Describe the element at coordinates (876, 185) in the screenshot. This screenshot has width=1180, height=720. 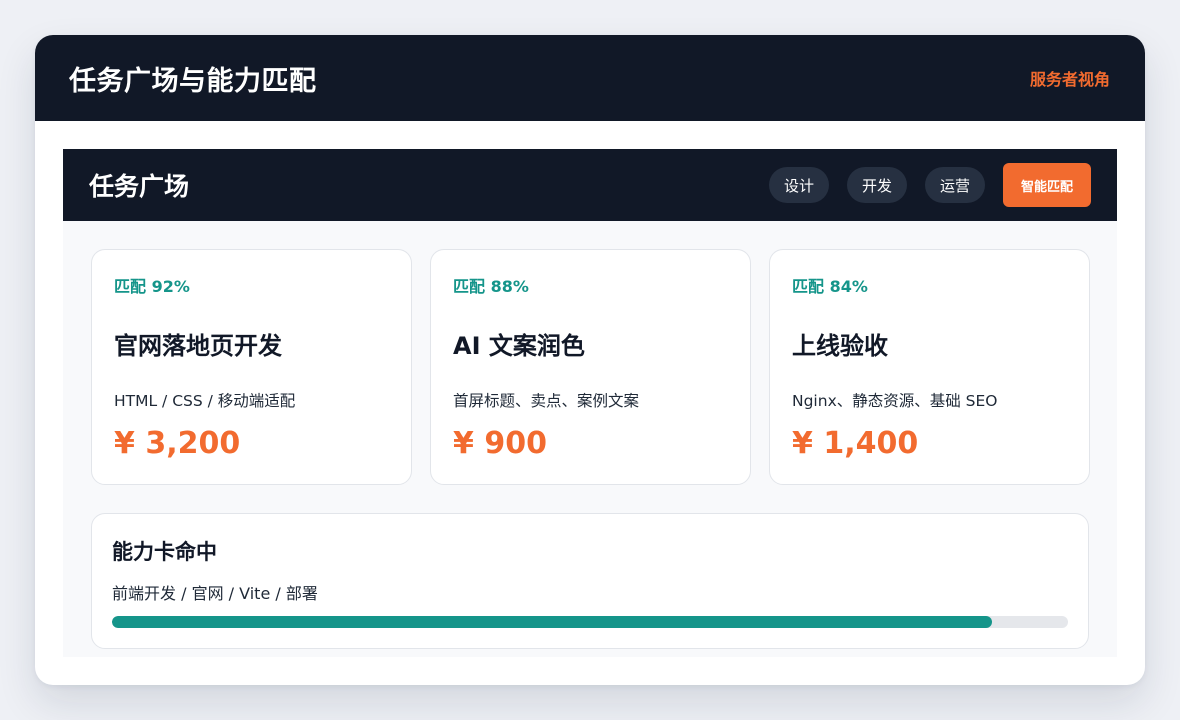
I see `filter-chip-dev: 开发` at that location.